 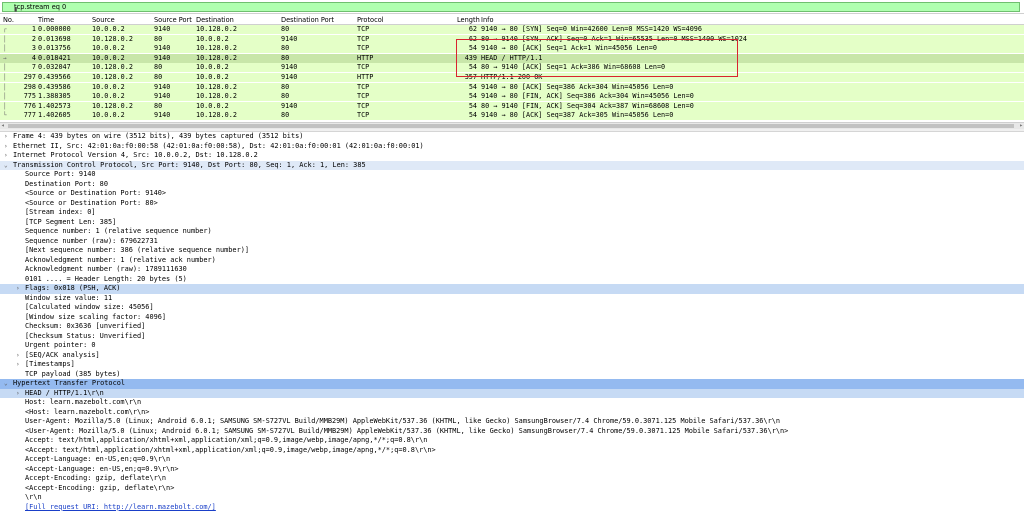 I want to click on packet-list-horizontal-scrollbar: ◂ ▸, so click(x=512, y=125).